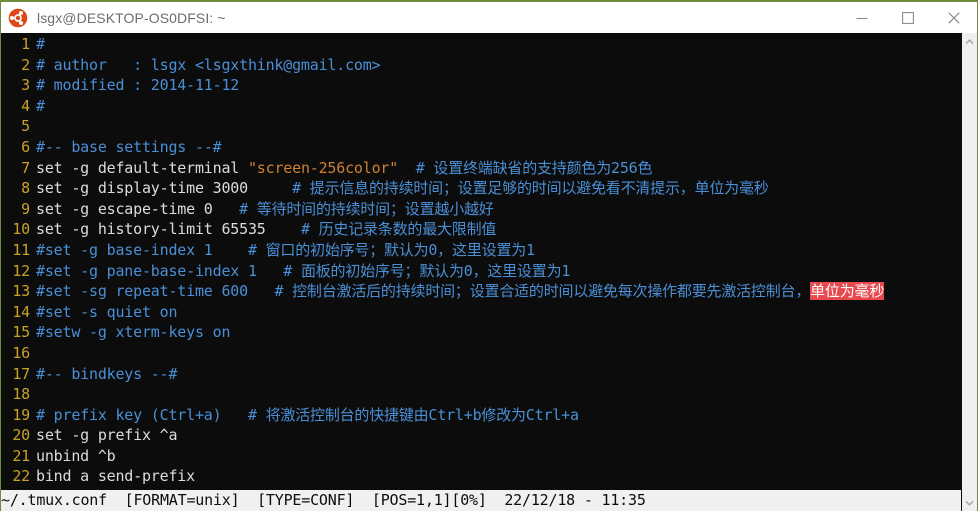  What do you see at coordinates (323, 167) in the screenshot?
I see `code-segment: "screen-256color"` at bounding box center [323, 167].